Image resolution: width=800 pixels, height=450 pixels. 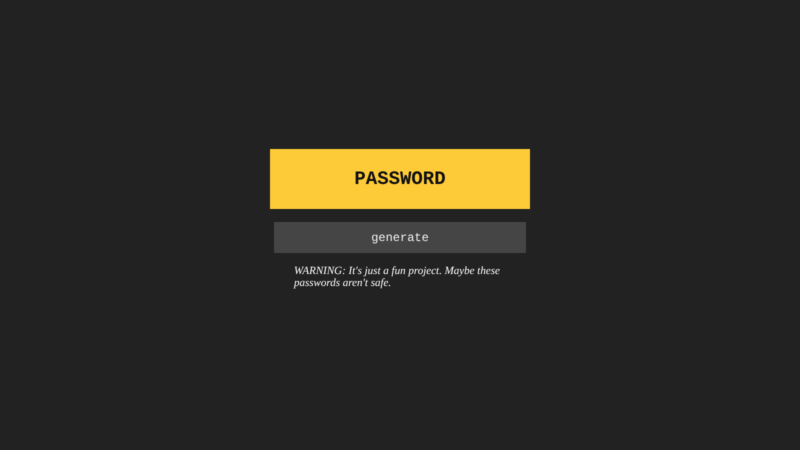 I want to click on warning-text: WARNING: It's just a fun project. Maybe these passwords aren't safe., so click(x=397, y=277).